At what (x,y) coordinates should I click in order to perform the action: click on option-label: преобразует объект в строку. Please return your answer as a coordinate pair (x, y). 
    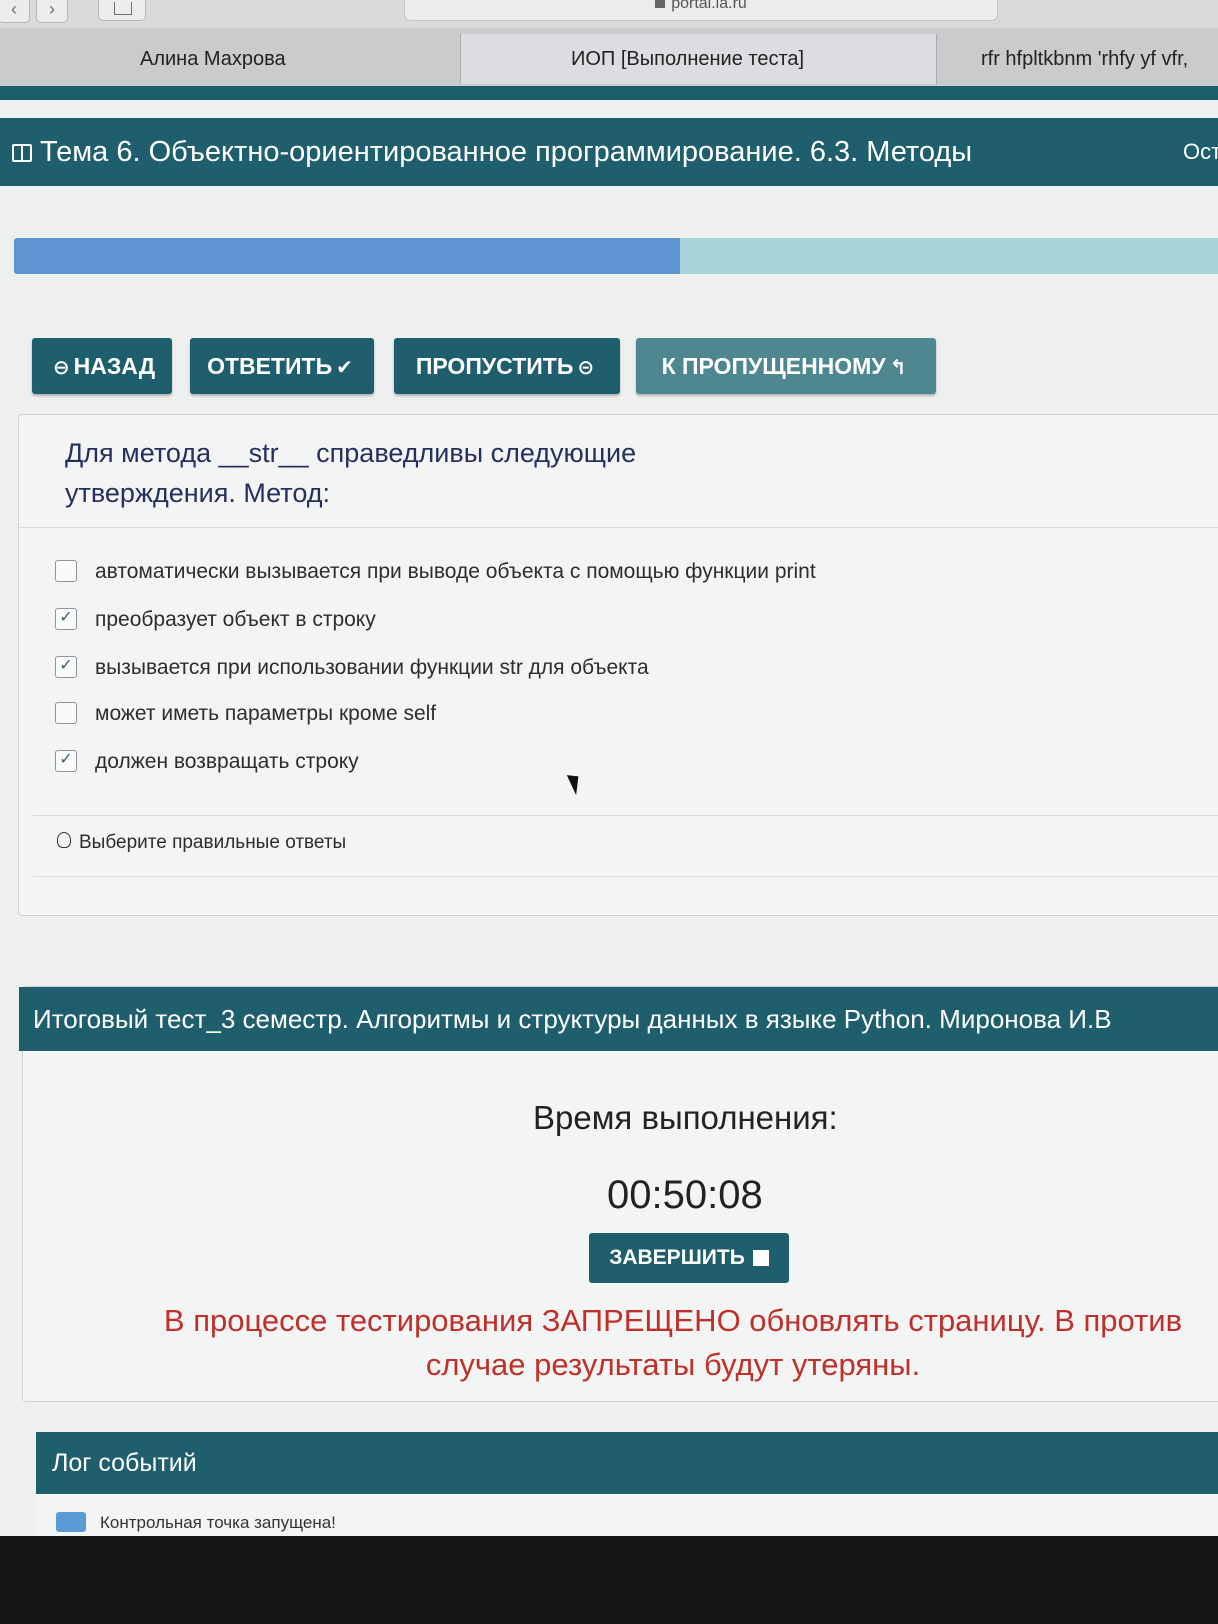
    Looking at the image, I should click on (235, 619).